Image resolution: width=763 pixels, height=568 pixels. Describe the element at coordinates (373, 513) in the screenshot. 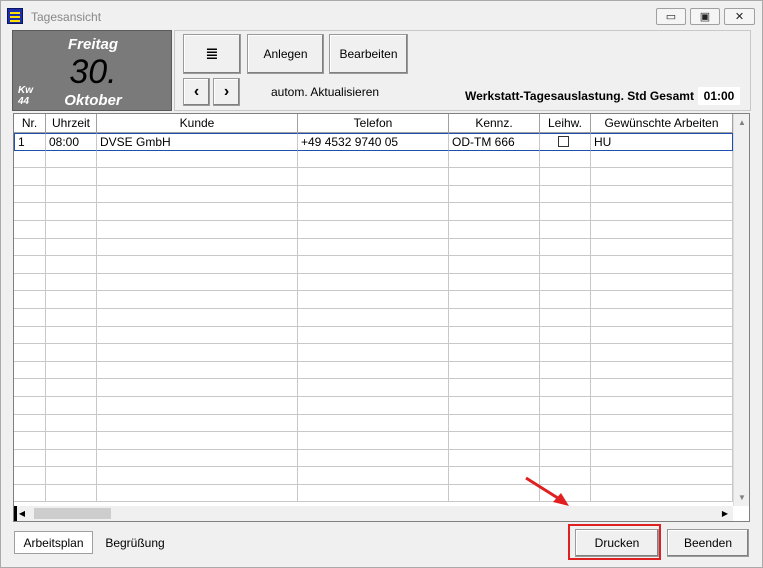

I see `horizontal-scrollbar: ◀ ▶` at that location.